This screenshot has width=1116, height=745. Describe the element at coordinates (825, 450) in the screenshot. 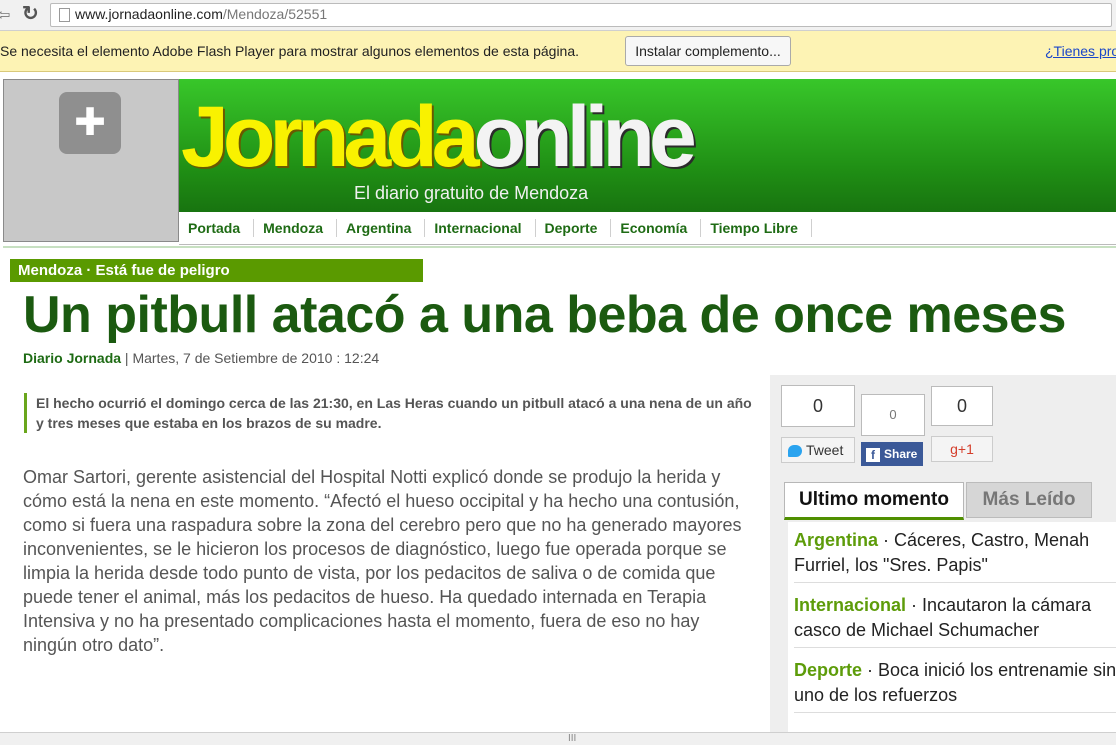

I see `tweet-label: Tweet` at that location.